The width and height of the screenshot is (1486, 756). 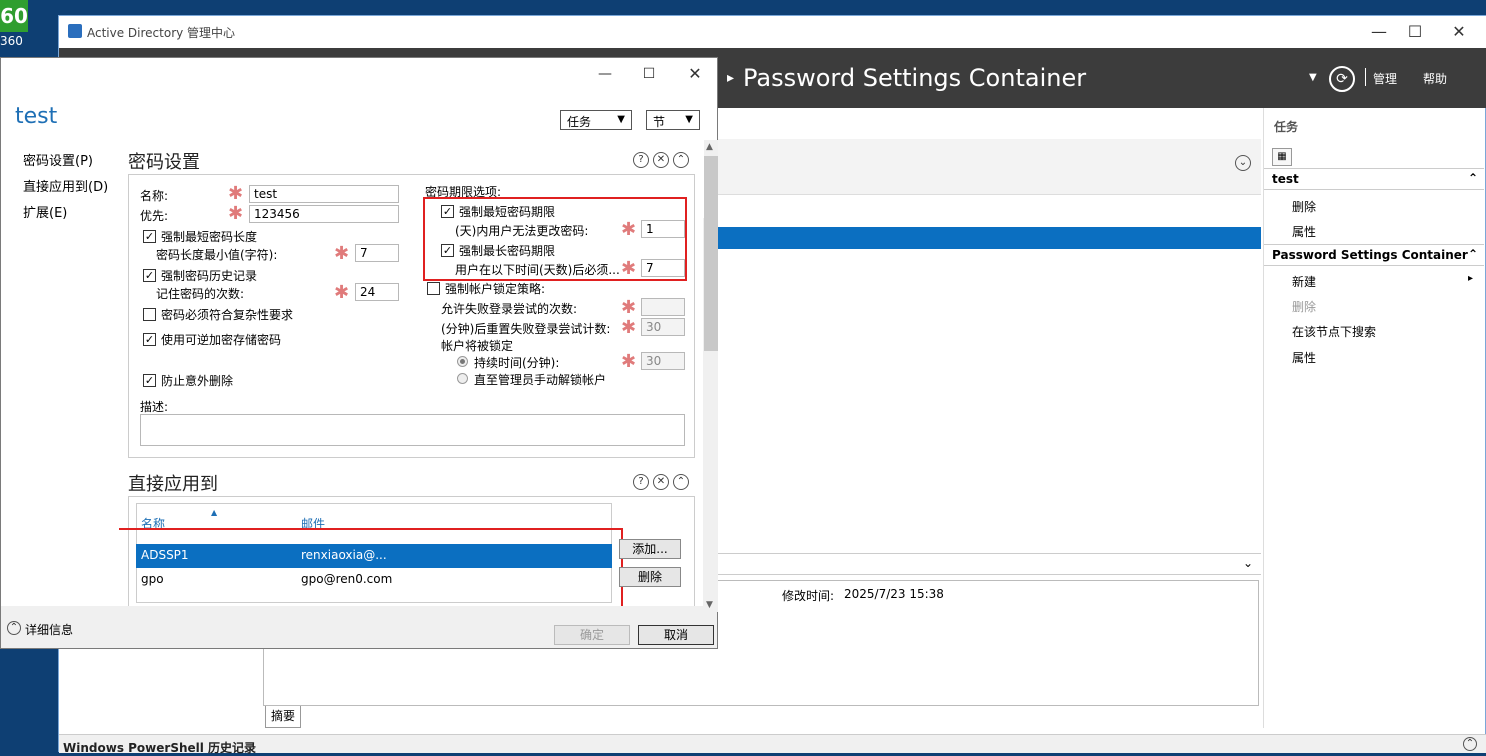 What do you see at coordinates (1435, 78) in the screenshot?
I see `help-menu: 帮助` at bounding box center [1435, 78].